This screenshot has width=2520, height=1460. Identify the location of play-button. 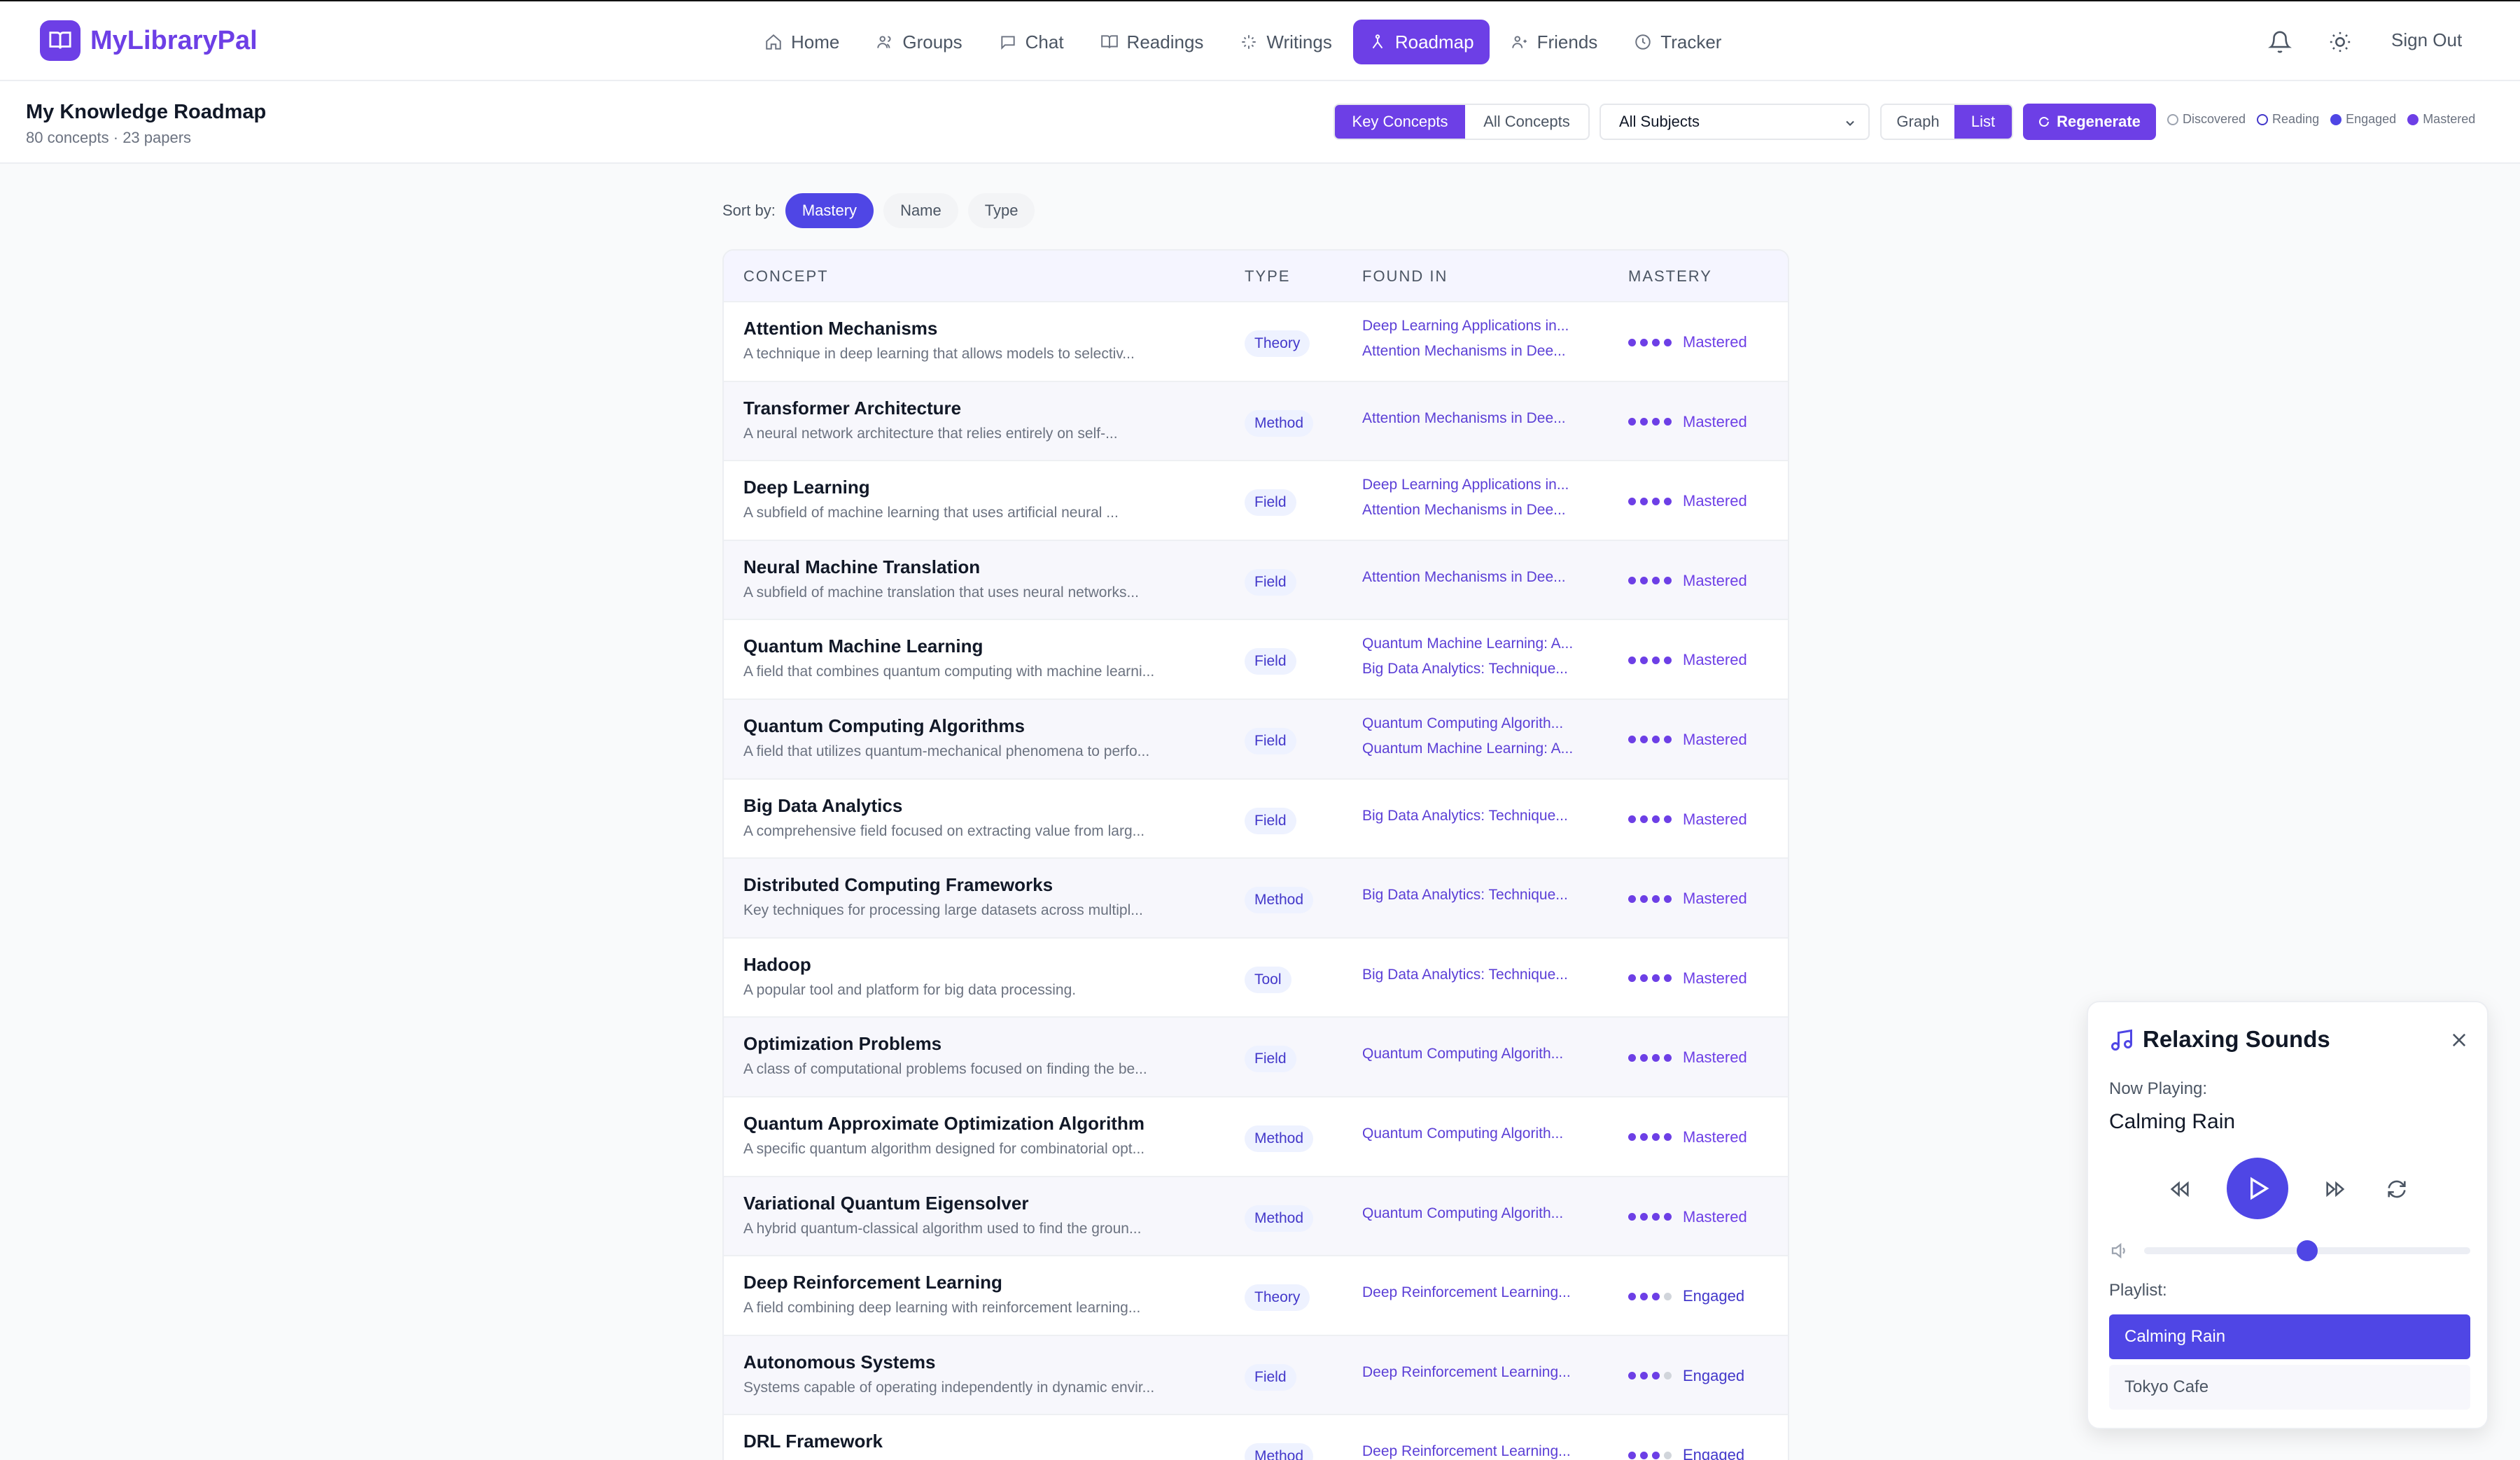
(2257, 1188).